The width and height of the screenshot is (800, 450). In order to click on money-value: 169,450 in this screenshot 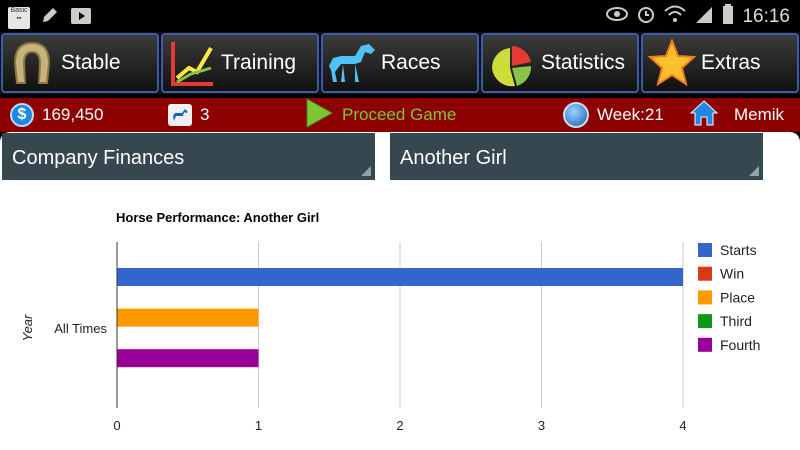, I will do `click(73, 114)`.